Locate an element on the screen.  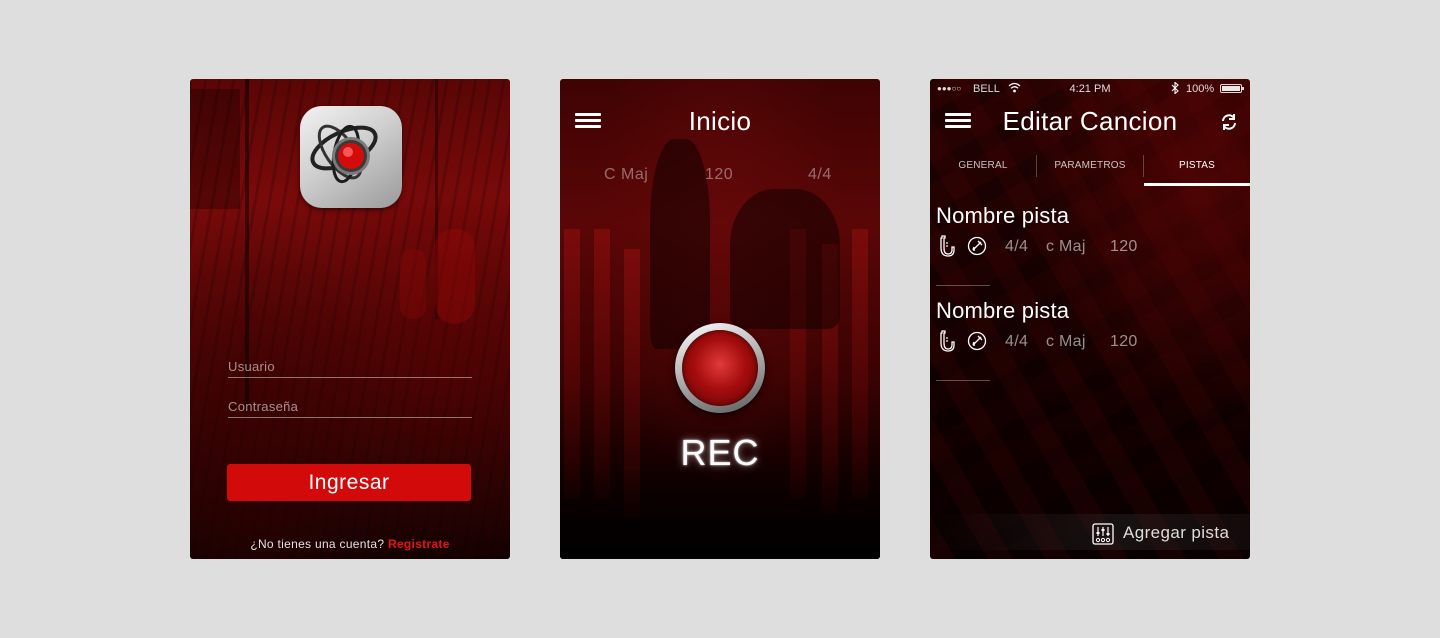
tab-bar: GENERAL PARAMETROS PISTAS is located at coordinates (1090, 169).